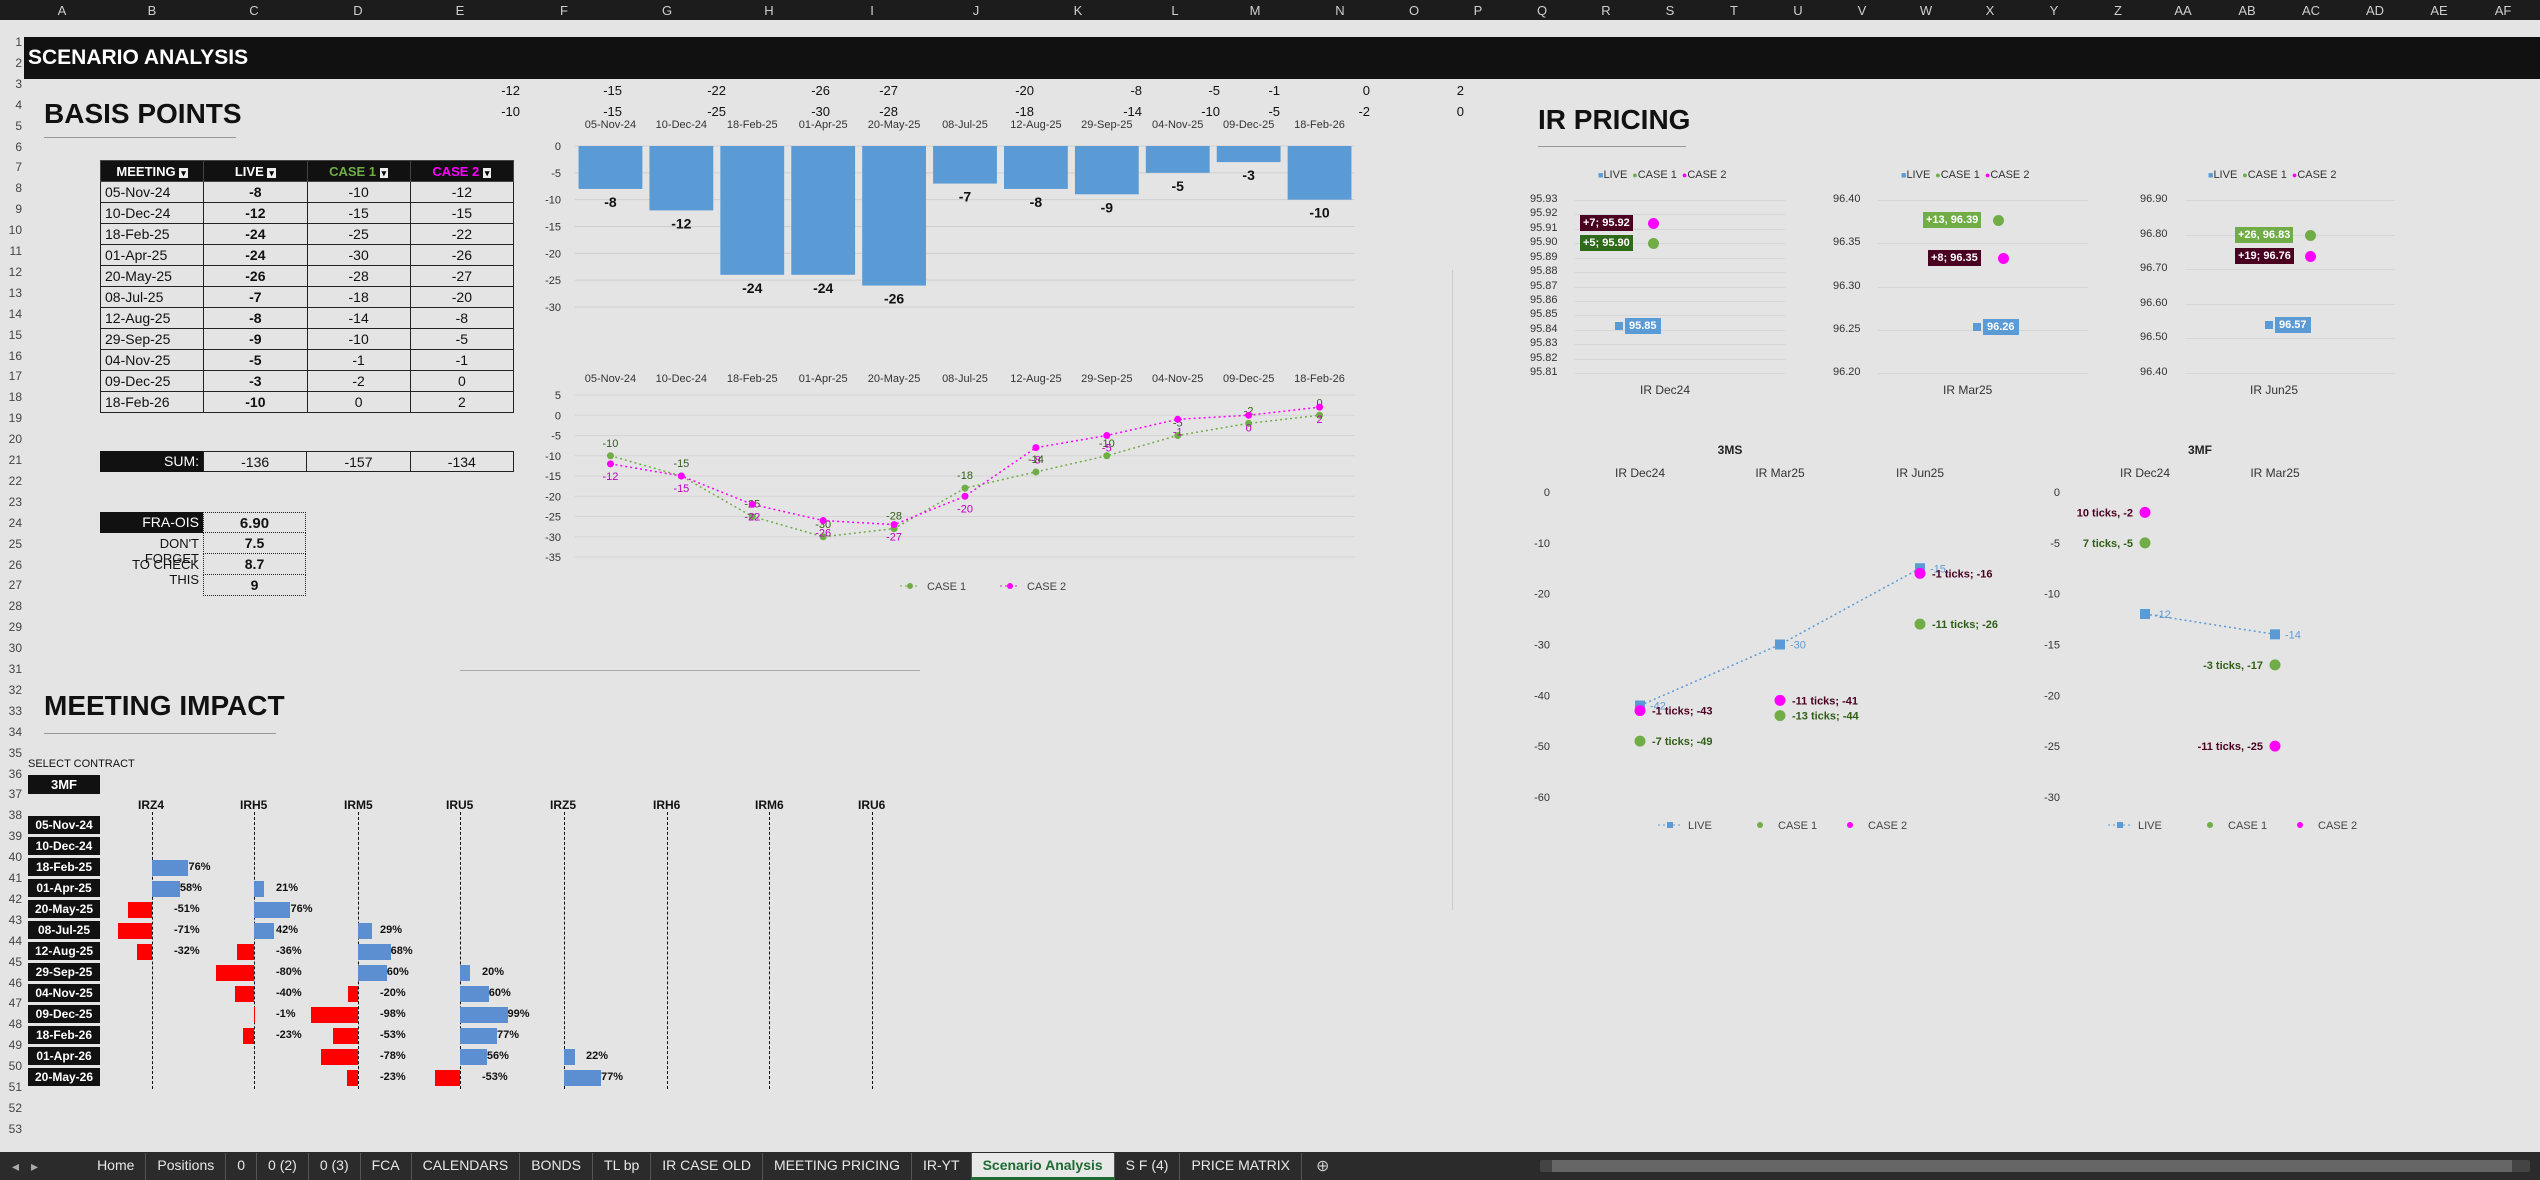 The image size is (2540, 1180). Describe the element at coordinates (11, 418) in the screenshot. I see `row-number: 19` at that location.